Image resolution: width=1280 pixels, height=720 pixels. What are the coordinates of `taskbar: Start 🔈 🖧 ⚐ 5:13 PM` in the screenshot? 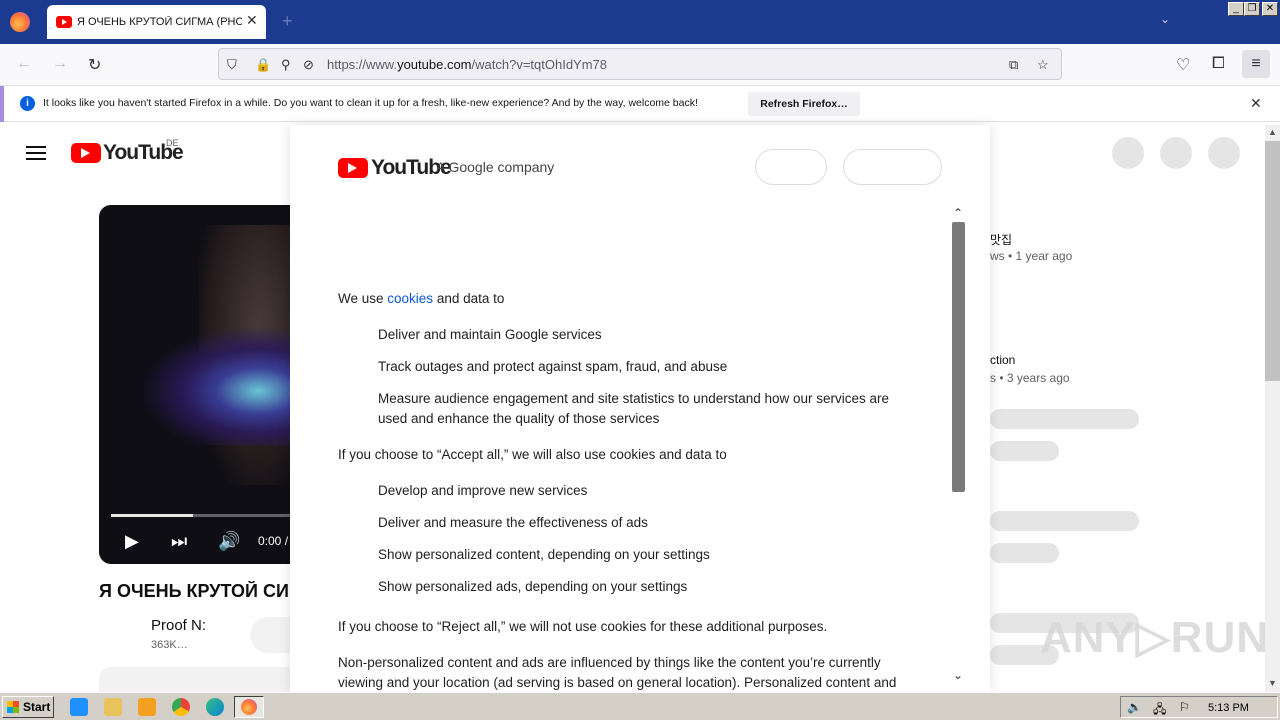 It's located at (640, 706).